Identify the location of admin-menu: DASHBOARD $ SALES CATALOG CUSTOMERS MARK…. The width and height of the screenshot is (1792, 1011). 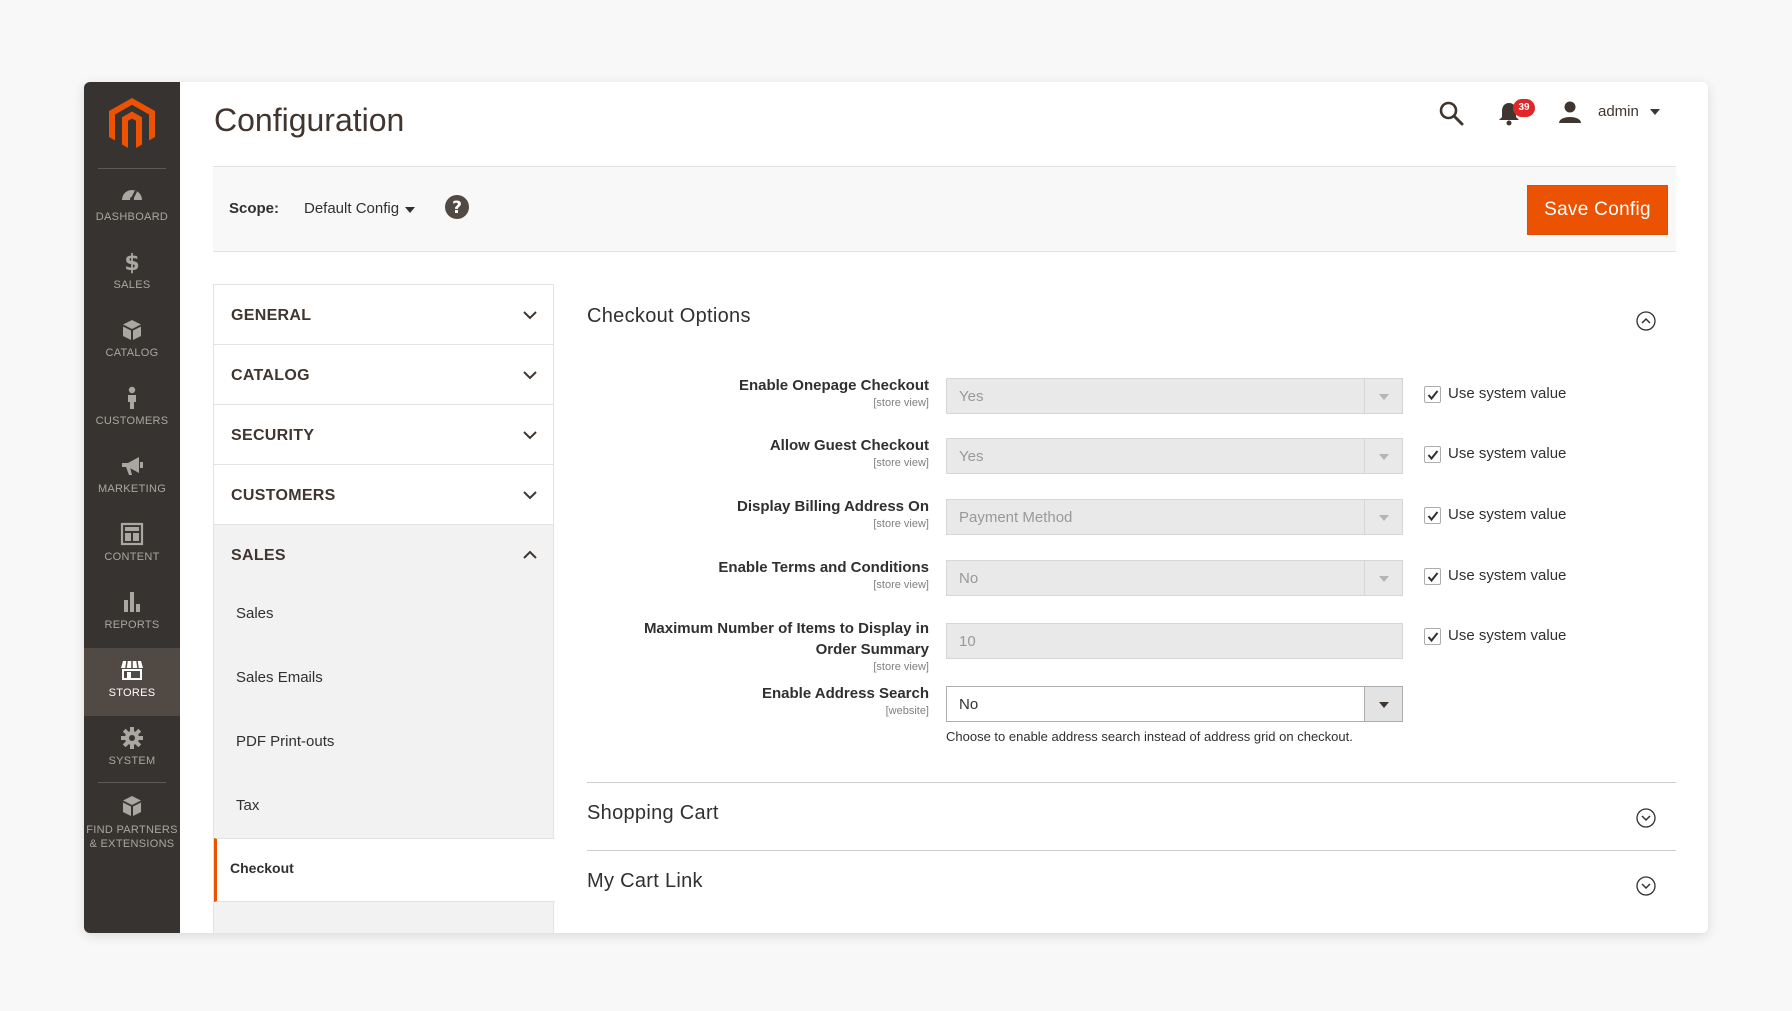
(132, 507).